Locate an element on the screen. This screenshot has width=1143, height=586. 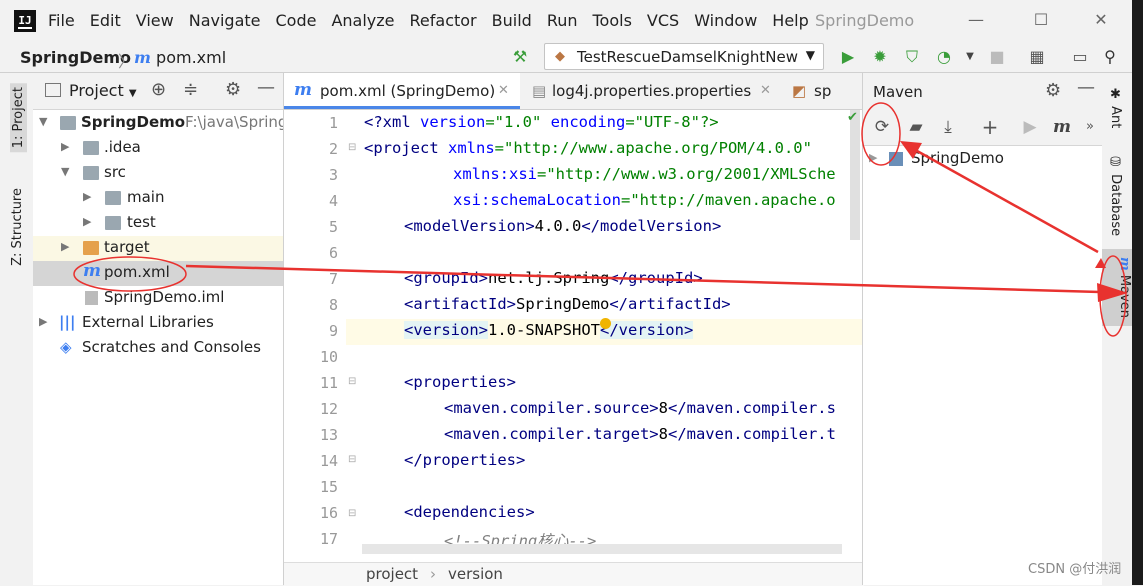
annotation-circle-pom is located at coordinates (130, 274).